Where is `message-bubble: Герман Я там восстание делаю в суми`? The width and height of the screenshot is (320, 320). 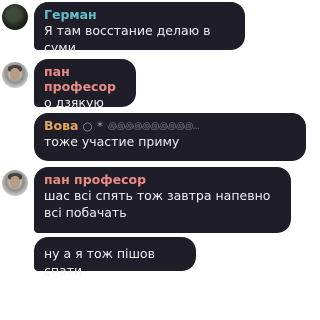 message-bubble: Герман Я там восстание делаю в суми is located at coordinates (139, 28).